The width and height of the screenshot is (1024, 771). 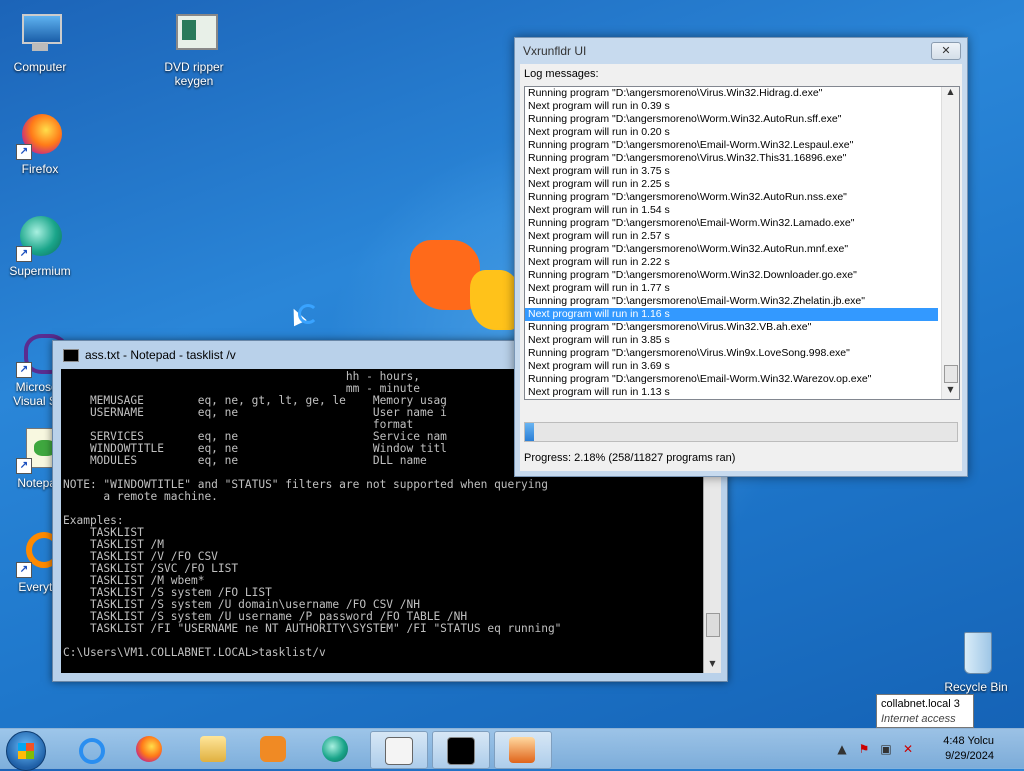 What do you see at coordinates (731, 106) in the screenshot?
I see `log-entry: Next program will run in 0.39 s` at bounding box center [731, 106].